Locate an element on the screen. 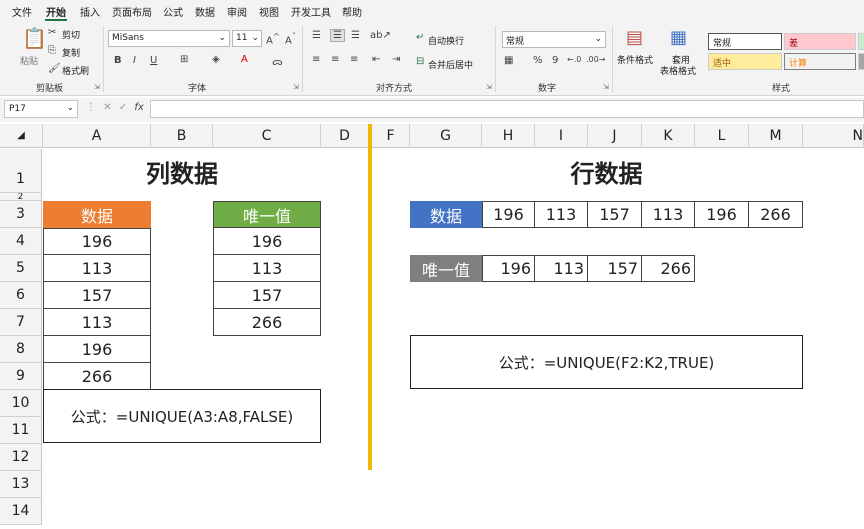 The height and width of the screenshot is (529, 864). number-format-select: 常规 ⌄ is located at coordinates (554, 39).